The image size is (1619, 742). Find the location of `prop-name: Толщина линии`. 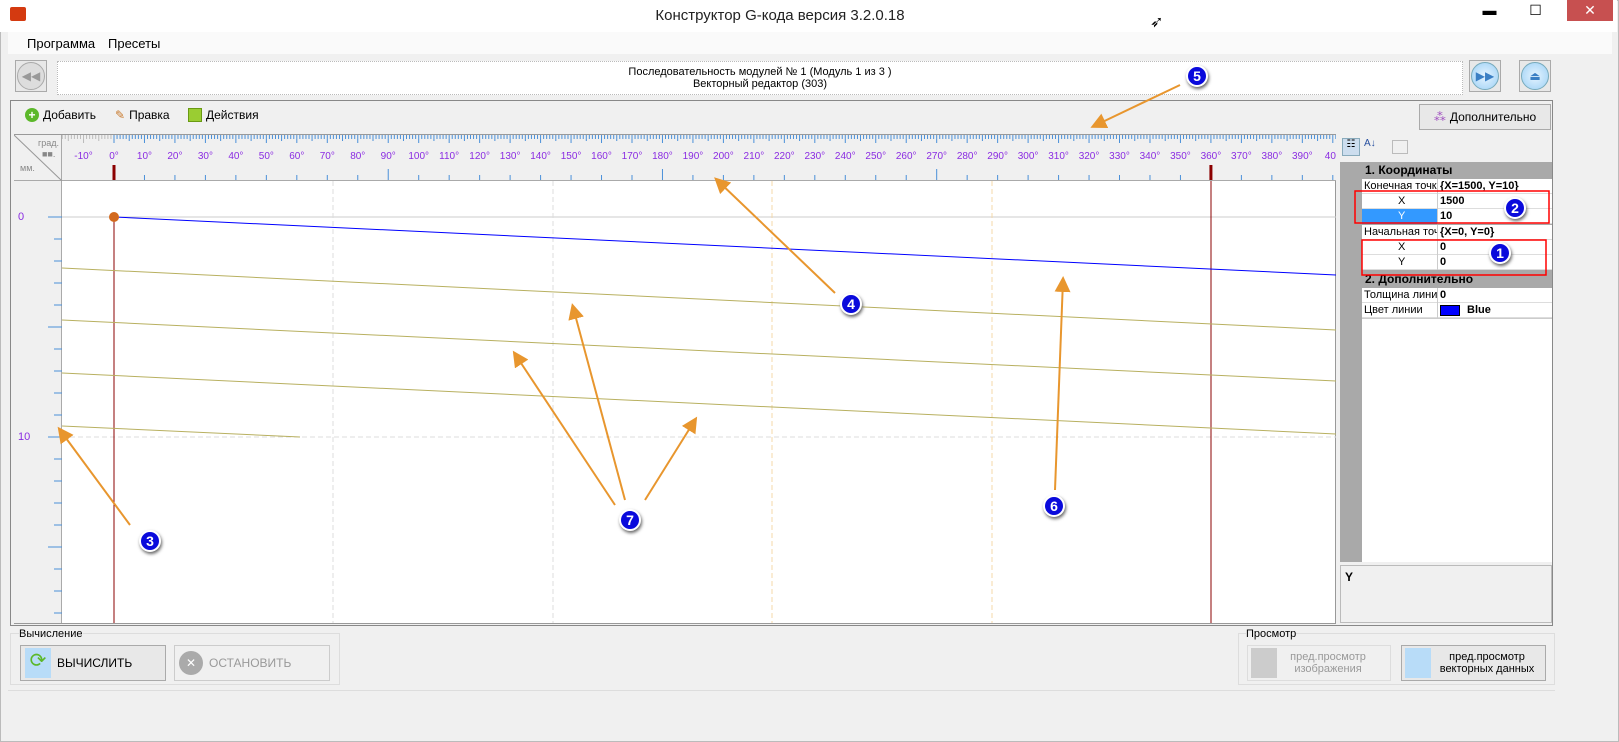

prop-name: Толщина линии is located at coordinates (1401, 295).